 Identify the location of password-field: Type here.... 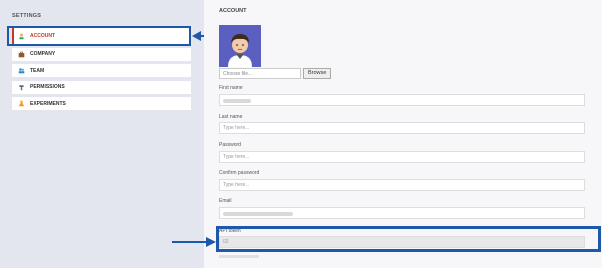
(402, 157).